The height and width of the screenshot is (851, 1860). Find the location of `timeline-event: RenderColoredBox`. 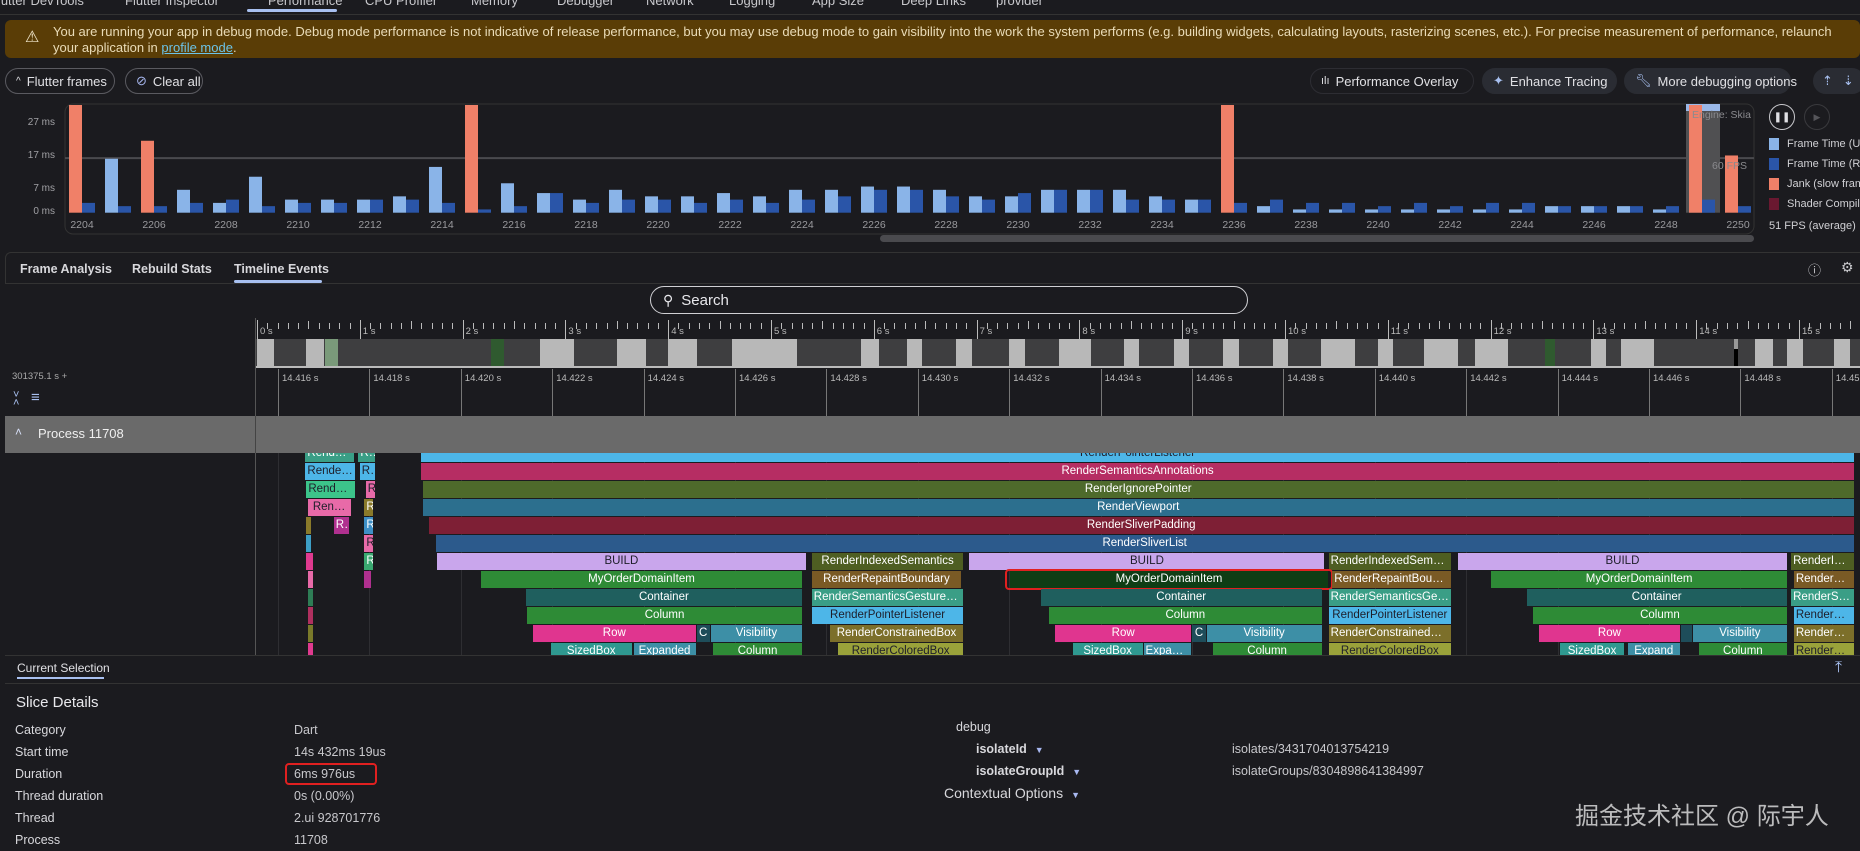

timeline-event: RenderColoredBox is located at coordinates (1390, 649).